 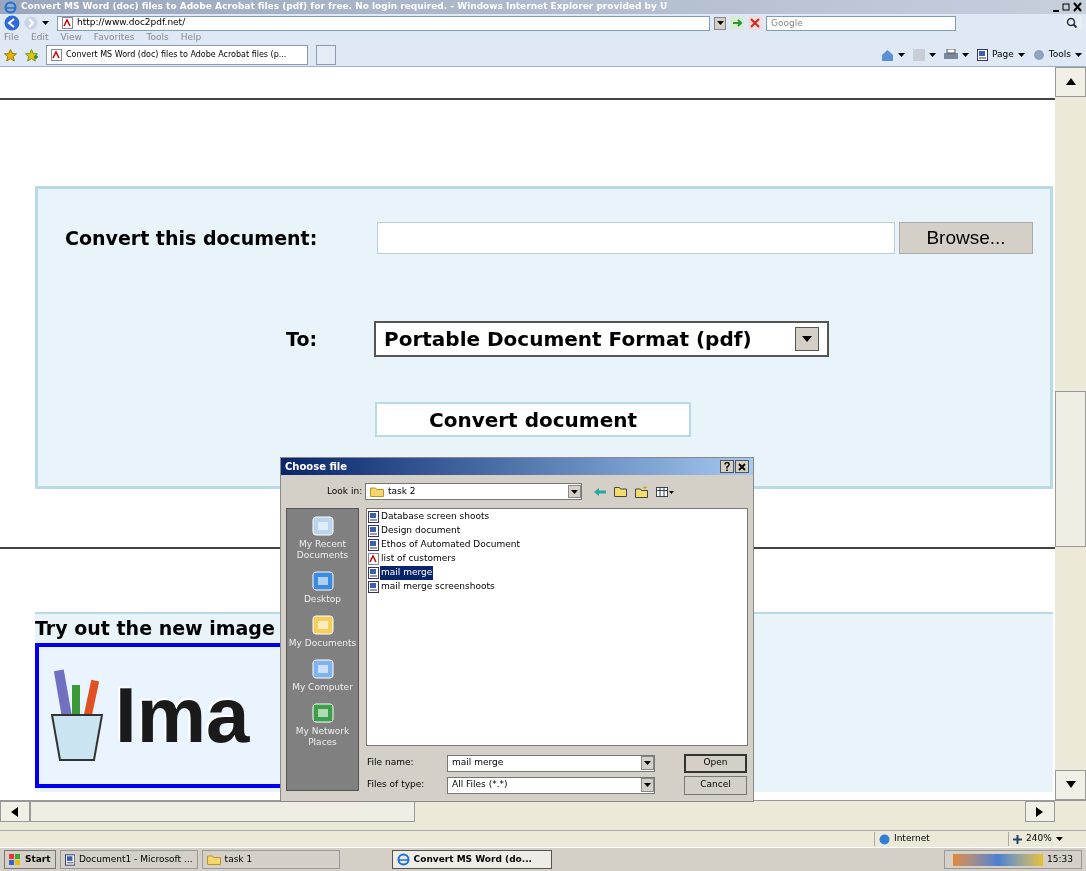 I want to click on tools-menu: Tools, so click(x=1051, y=55).